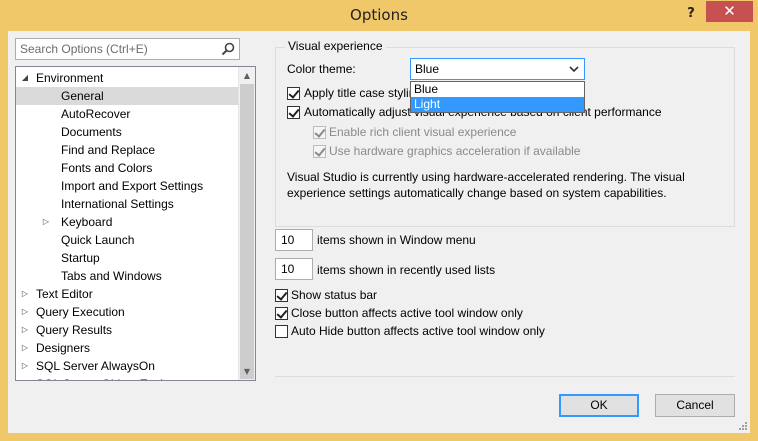 The height and width of the screenshot is (441, 758). What do you see at coordinates (107, 168) in the screenshot?
I see `tree-item-label: Fonts and Colors` at bounding box center [107, 168].